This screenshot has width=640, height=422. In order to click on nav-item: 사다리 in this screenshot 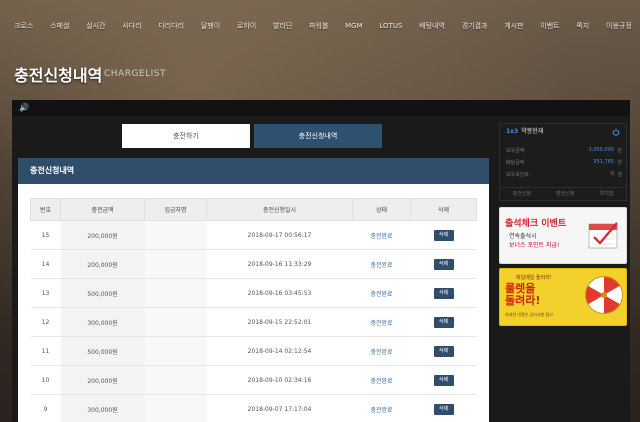, I will do `click(131, 26)`.